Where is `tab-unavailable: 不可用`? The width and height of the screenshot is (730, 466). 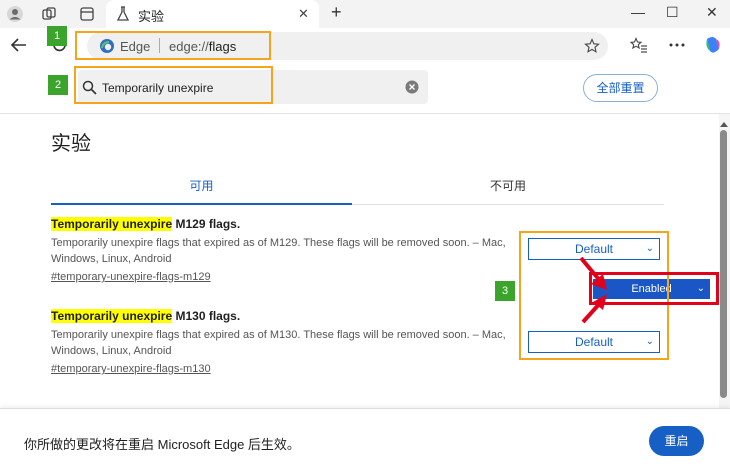 tab-unavailable: 不可用 is located at coordinates (508, 188).